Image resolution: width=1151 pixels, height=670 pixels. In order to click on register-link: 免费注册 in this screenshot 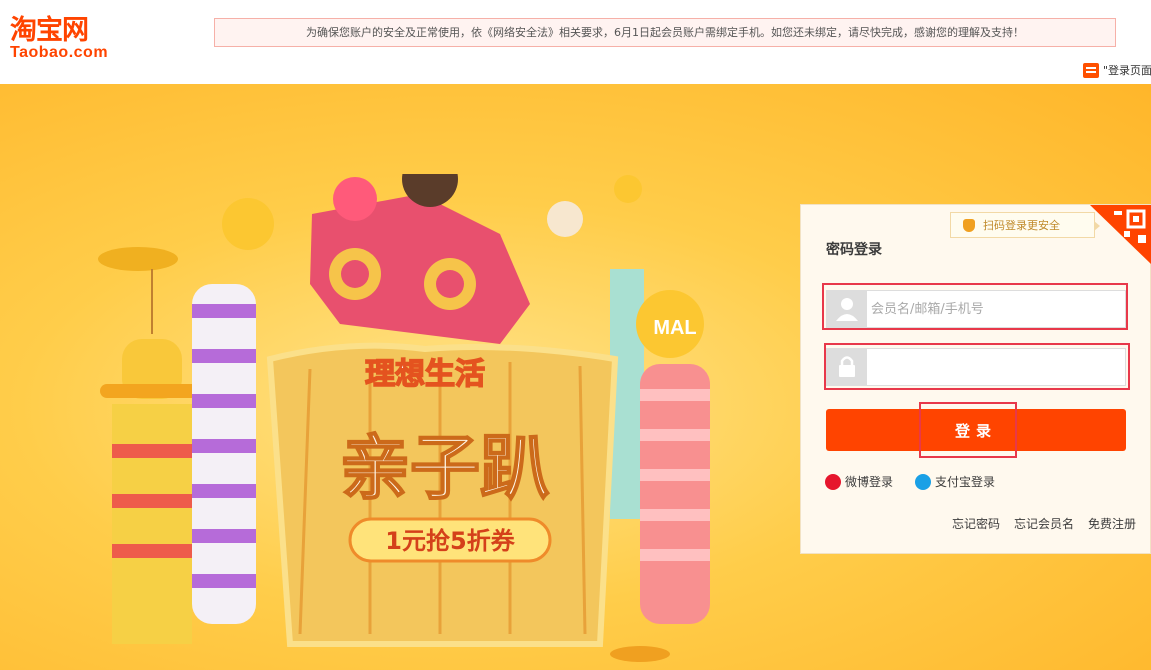, I will do `click(1112, 523)`.